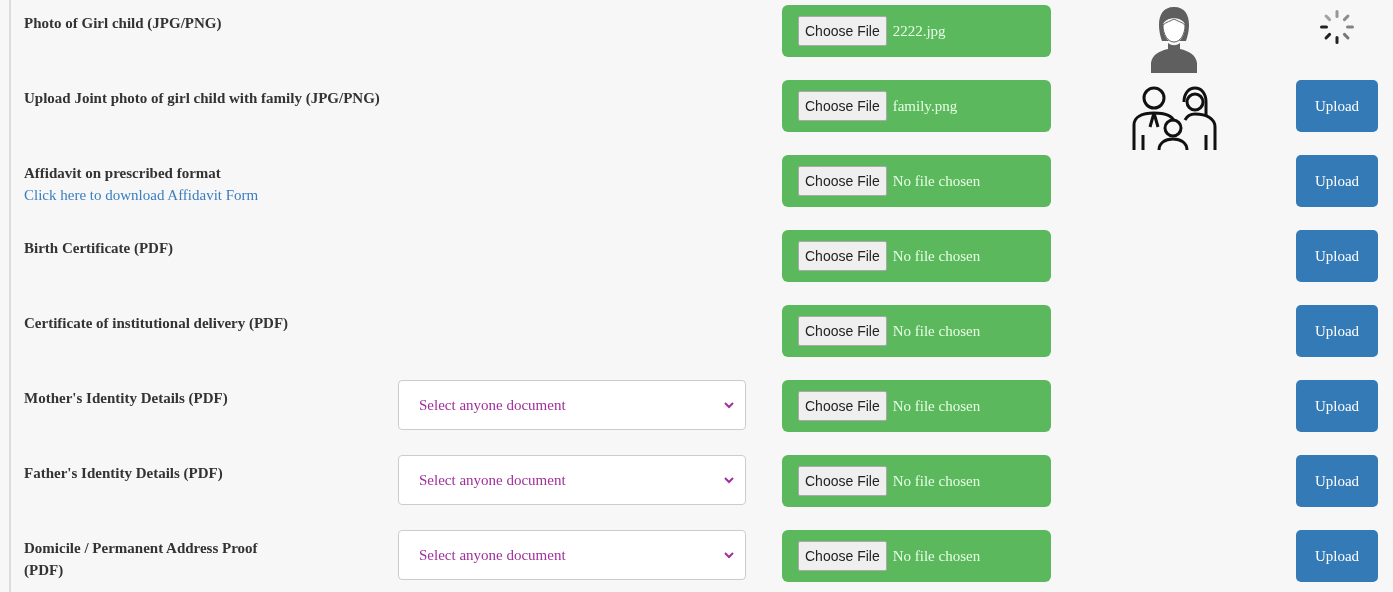 The height and width of the screenshot is (592, 1393). What do you see at coordinates (156, 323) in the screenshot?
I see `field-label: Certificate of institutional delivery (PDF)` at bounding box center [156, 323].